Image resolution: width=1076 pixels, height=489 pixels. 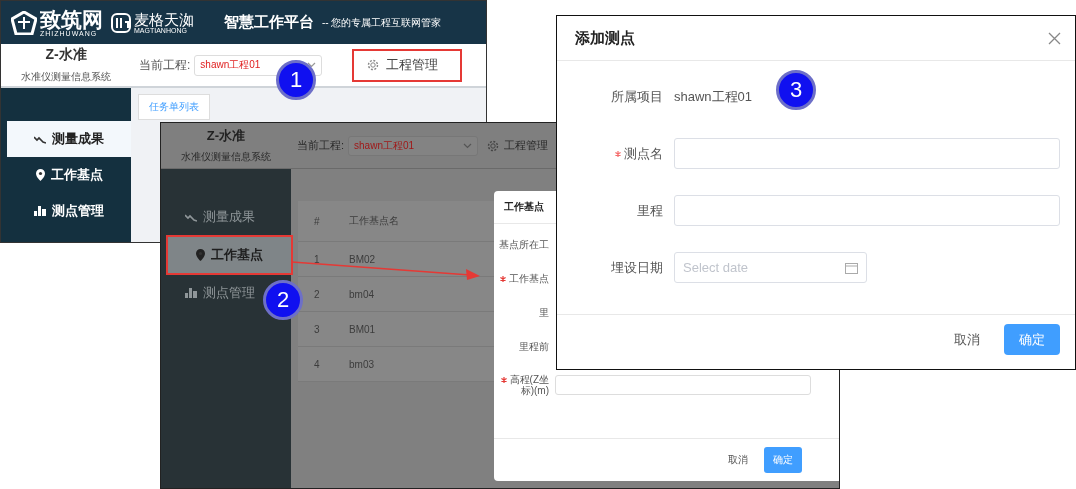 I want to click on logo-text: 致筑网, so click(x=71, y=19).